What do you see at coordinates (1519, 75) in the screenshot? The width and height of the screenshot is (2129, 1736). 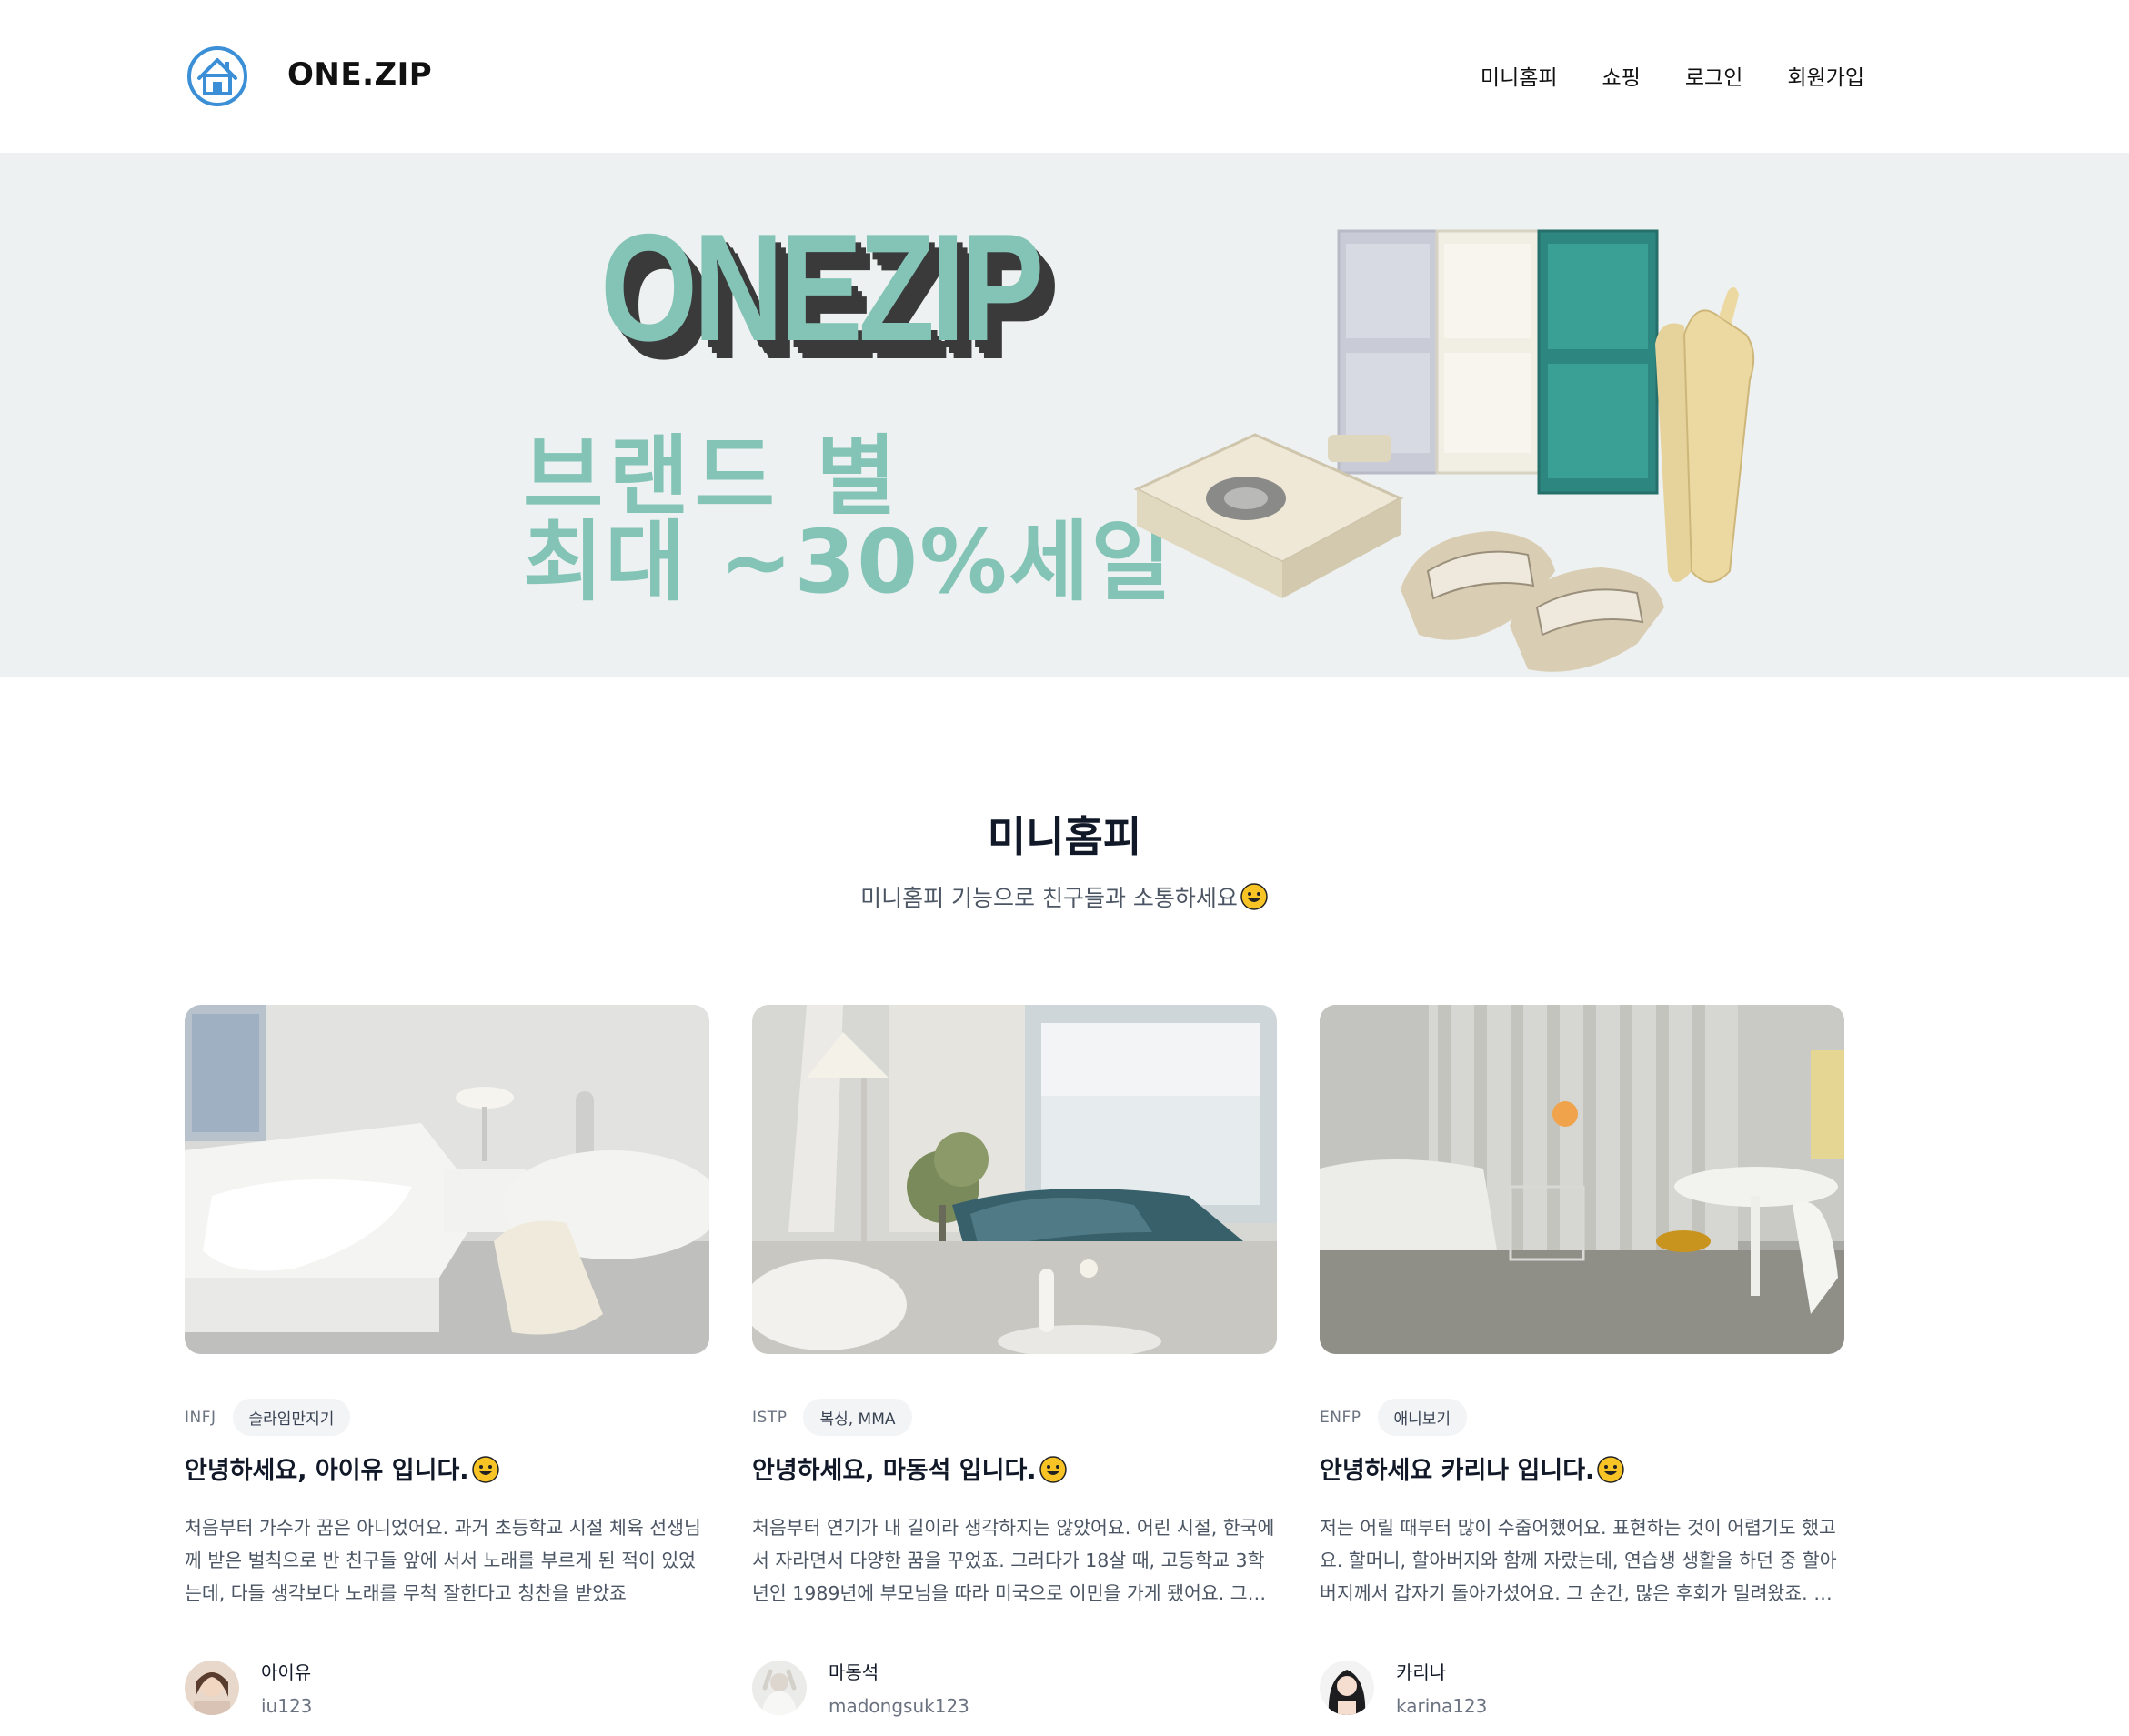 I see `nav-minihompy: 미니홈피` at bounding box center [1519, 75].